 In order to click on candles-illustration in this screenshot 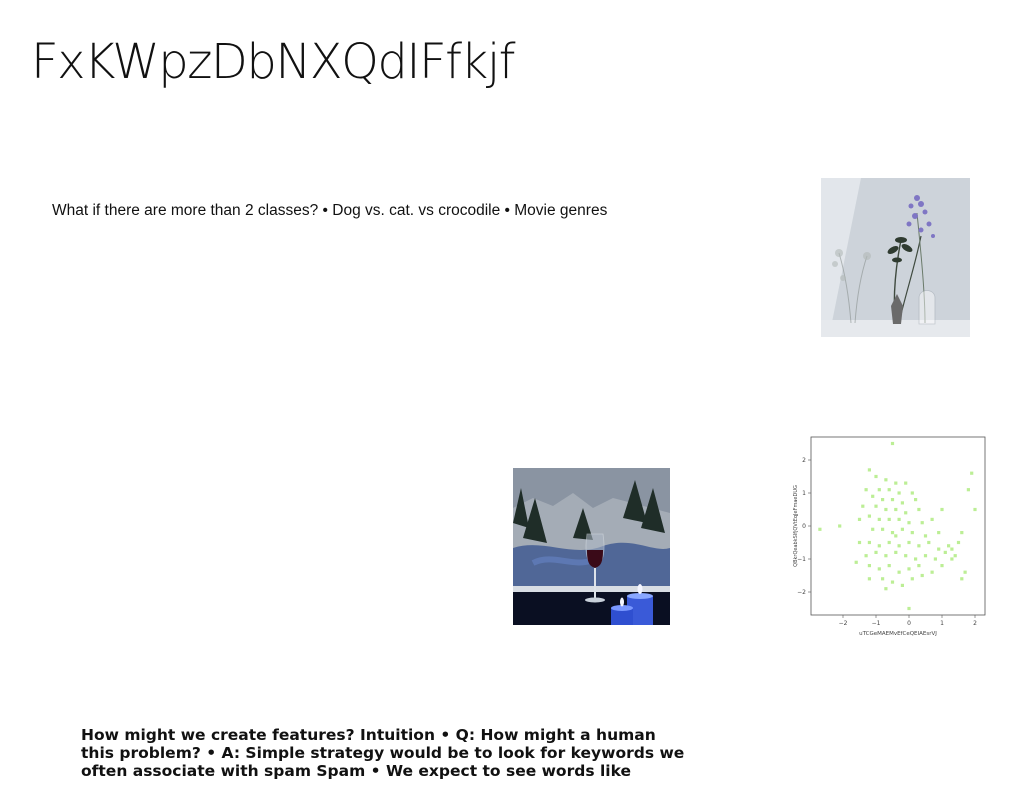, I will do `click(591, 546)`.